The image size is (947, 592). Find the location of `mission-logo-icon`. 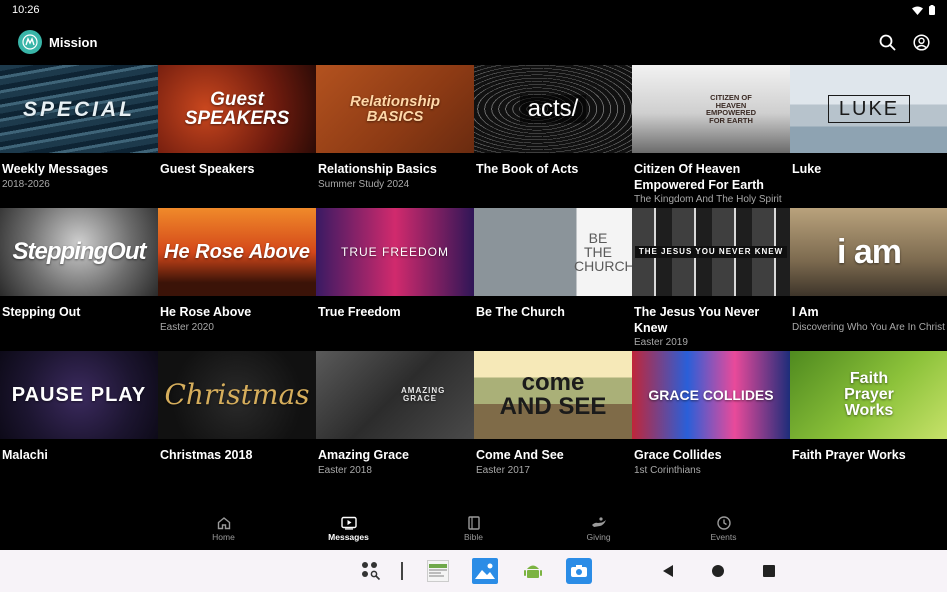

mission-logo-icon is located at coordinates (30, 42).